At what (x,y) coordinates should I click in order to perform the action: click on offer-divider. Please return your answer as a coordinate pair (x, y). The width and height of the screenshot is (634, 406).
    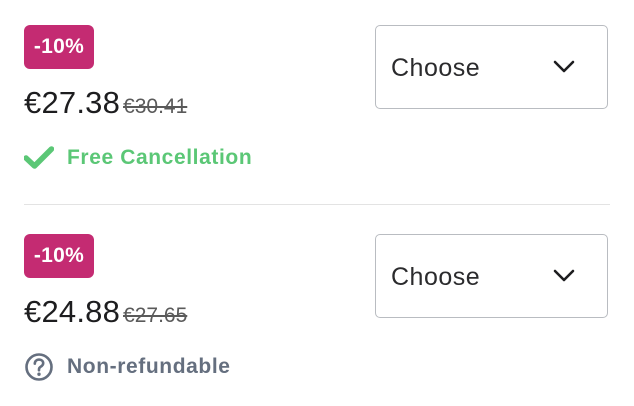
    Looking at the image, I should click on (317, 204).